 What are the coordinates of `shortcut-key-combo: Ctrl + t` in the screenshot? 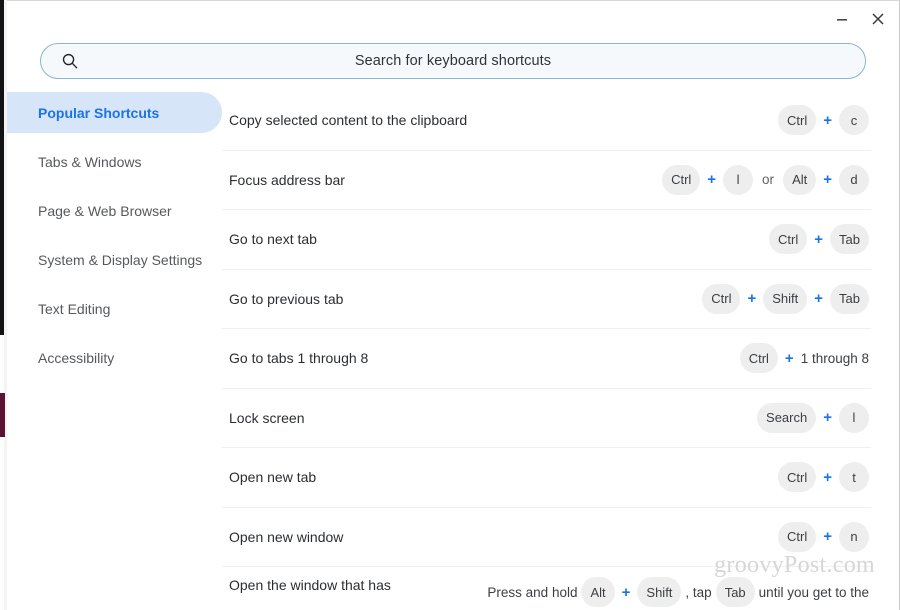 It's located at (823, 477).